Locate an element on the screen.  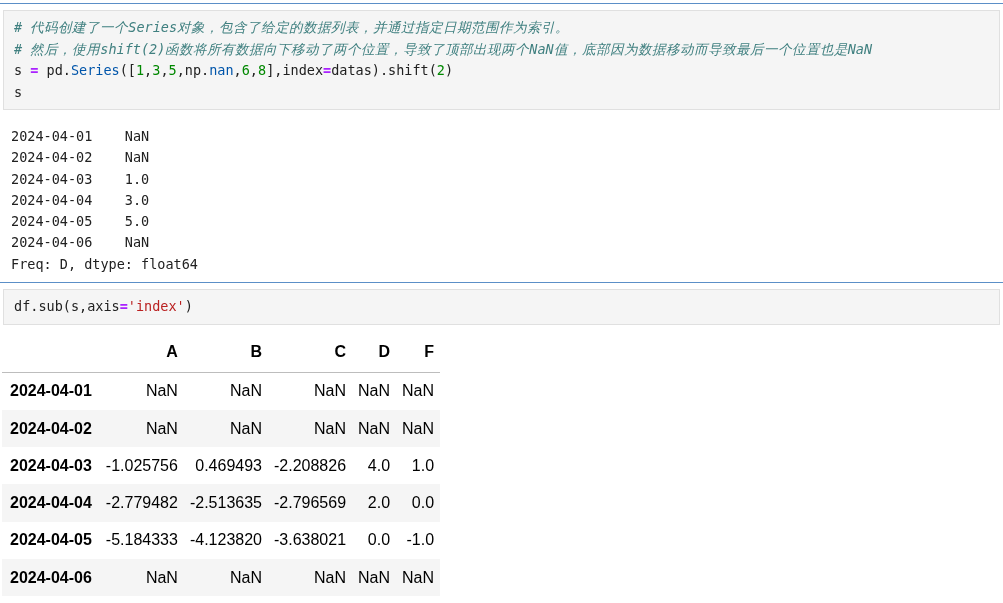
output-line: 2024-04-03 1.0 is located at coordinates (80, 179).